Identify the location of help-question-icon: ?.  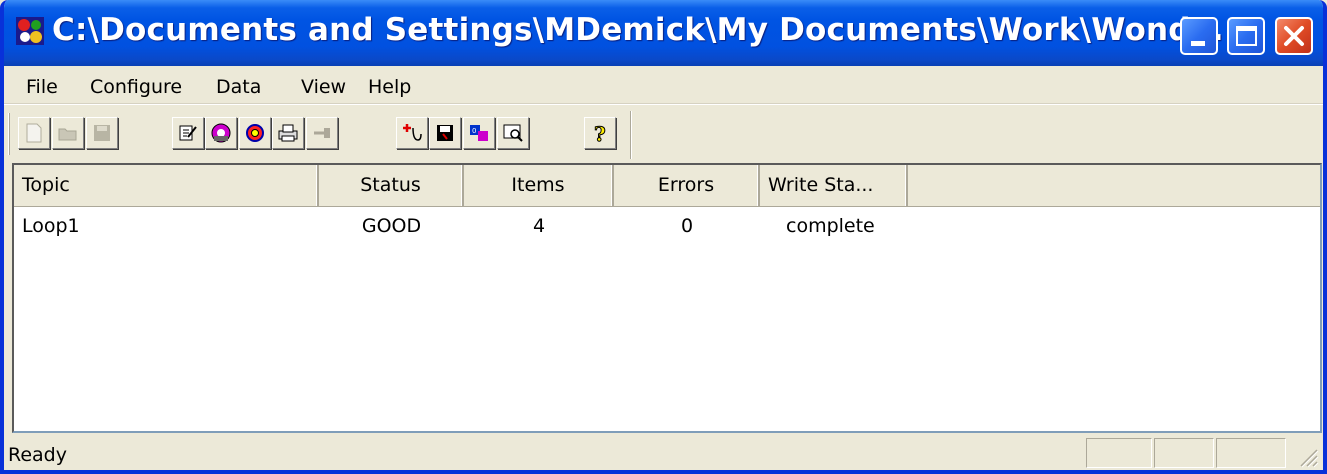
(600, 133).